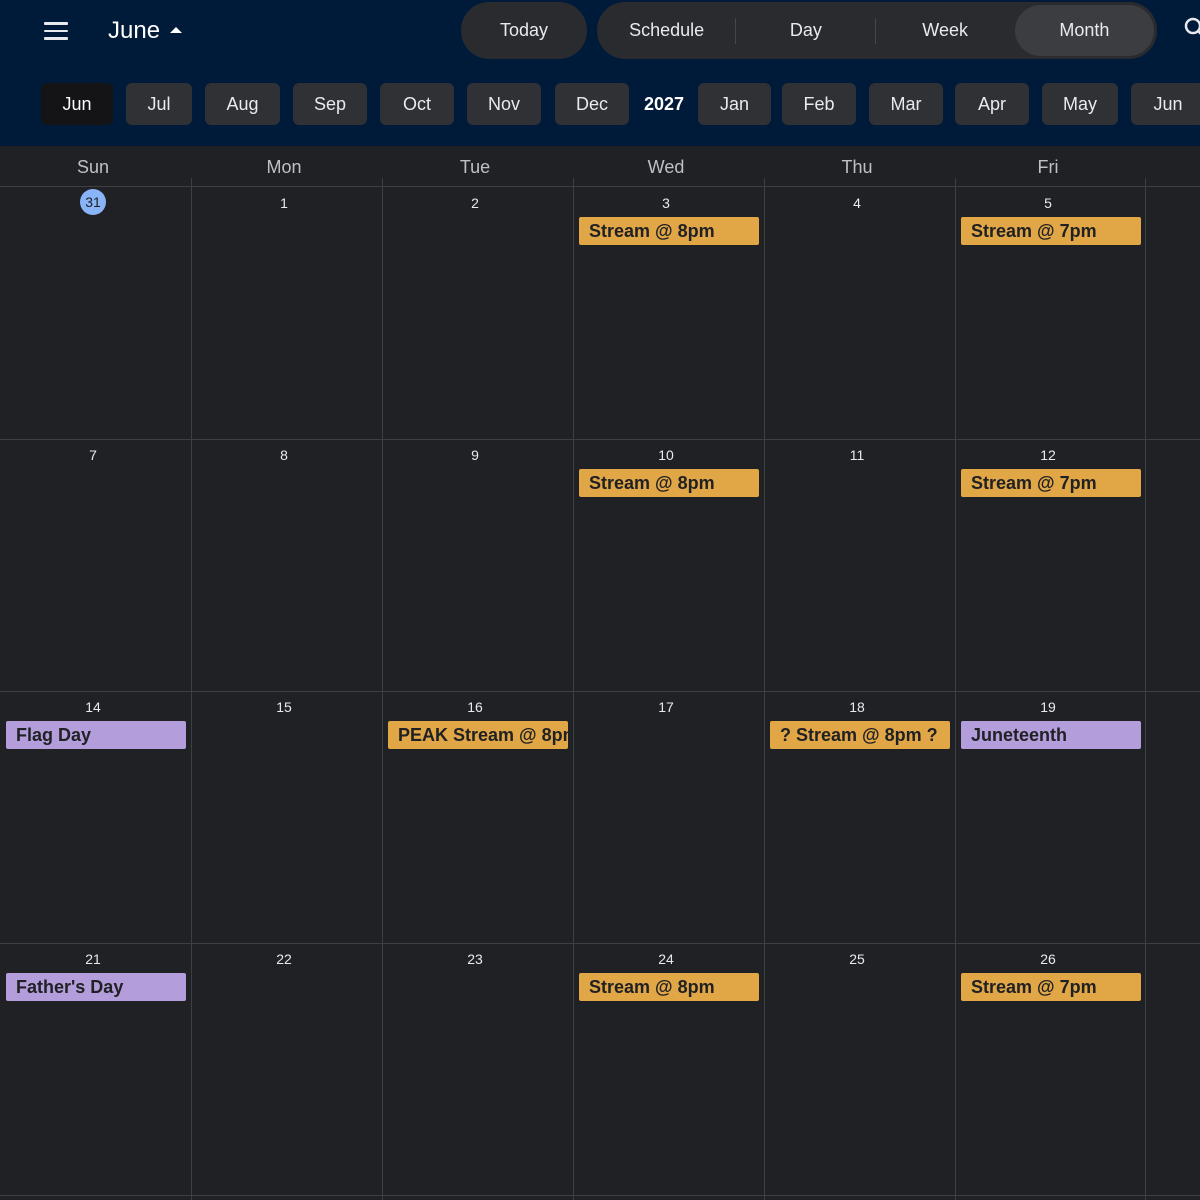  Describe the element at coordinates (284, 455) in the screenshot. I see `day-number: 8` at that location.